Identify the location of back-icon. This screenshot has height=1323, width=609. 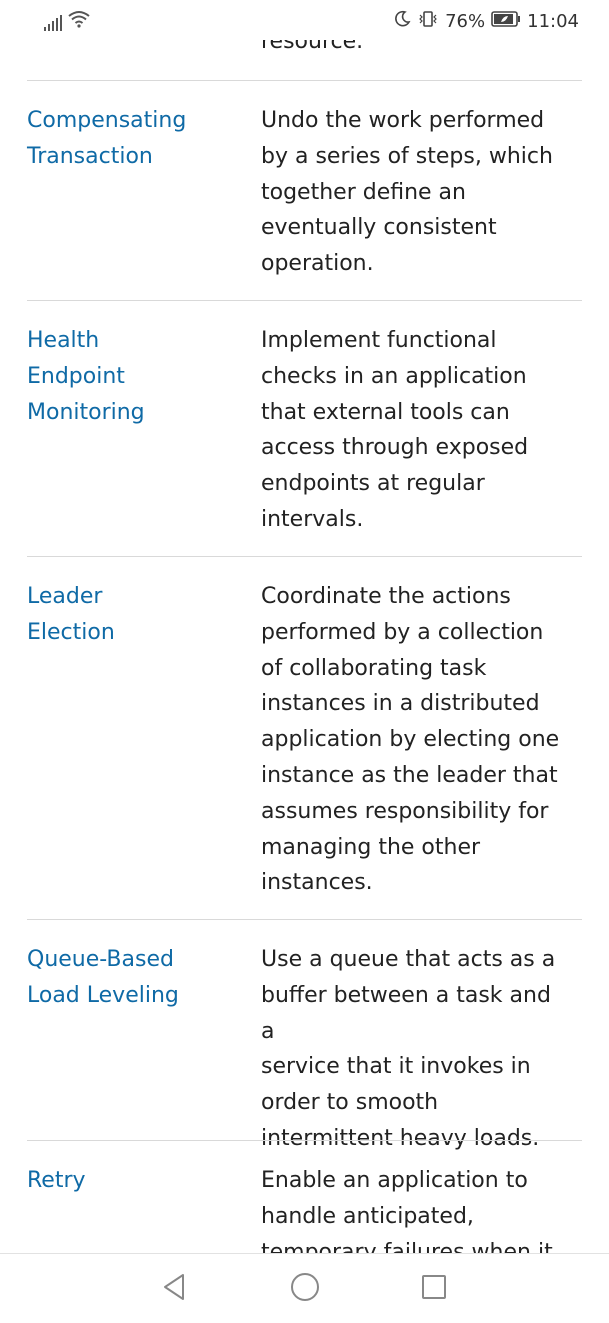
(174, 1289).